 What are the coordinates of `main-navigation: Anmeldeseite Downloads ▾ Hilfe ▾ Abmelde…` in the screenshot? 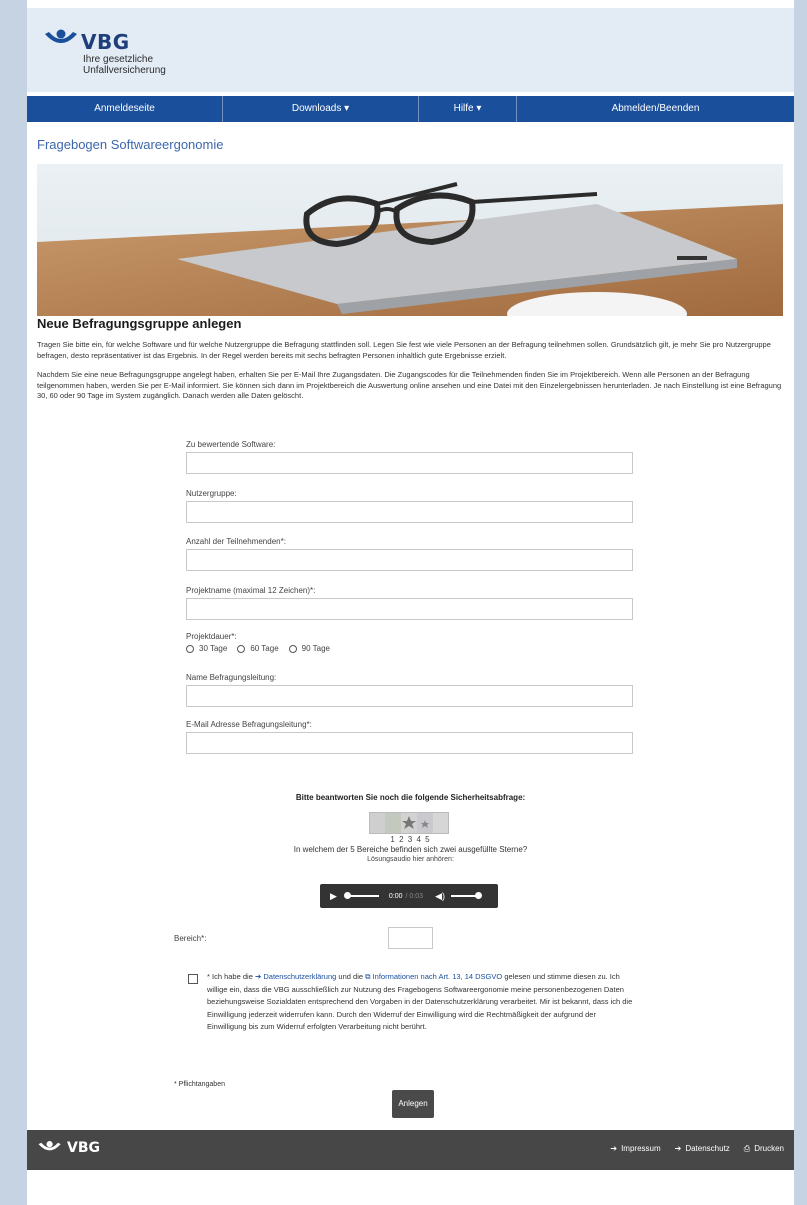 It's located at (410, 109).